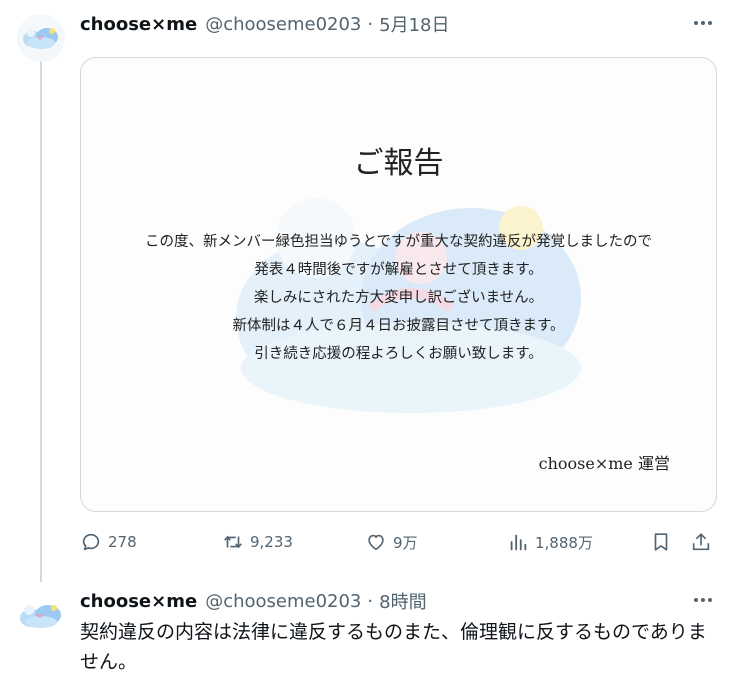 Image resolution: width=738 pixels, height=687 pixels. What do you see at coordinates (391, 542) in the screenshot?
I see `like-button: 9万` at bounding box center [391, 542].